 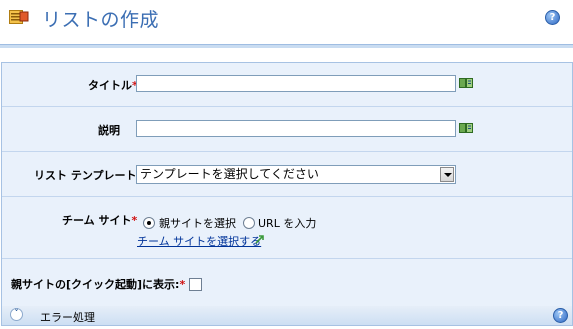 I want to click on chevron-down-icon: ˅, so click(x=16, y=314).